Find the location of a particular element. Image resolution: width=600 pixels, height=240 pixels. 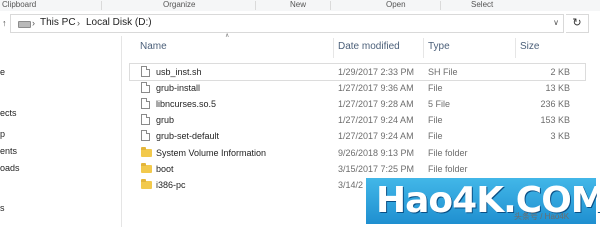

table-row: grub 1/27/2017 9:24 AM File 153 KB is located at coordinates (357, 120).